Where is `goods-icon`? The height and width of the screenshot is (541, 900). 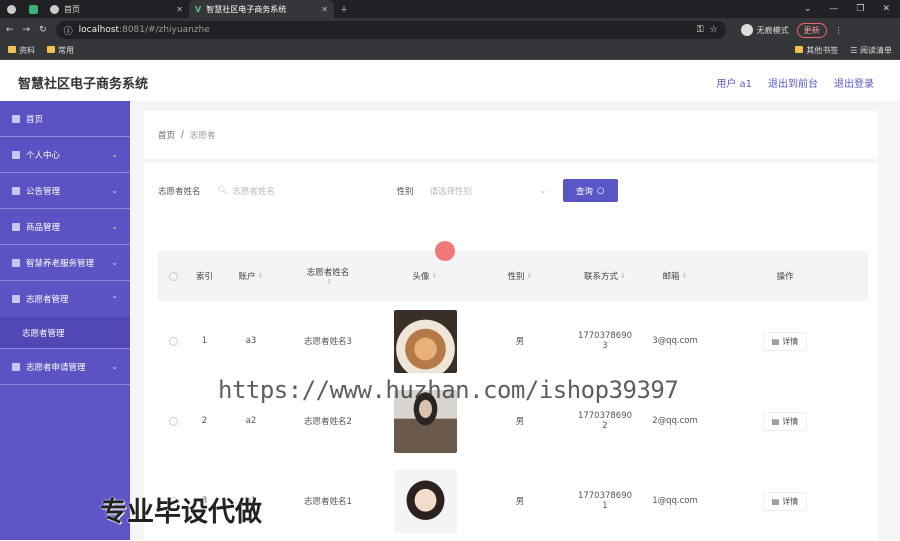 goods-icon is located at coordinates (16, 226).